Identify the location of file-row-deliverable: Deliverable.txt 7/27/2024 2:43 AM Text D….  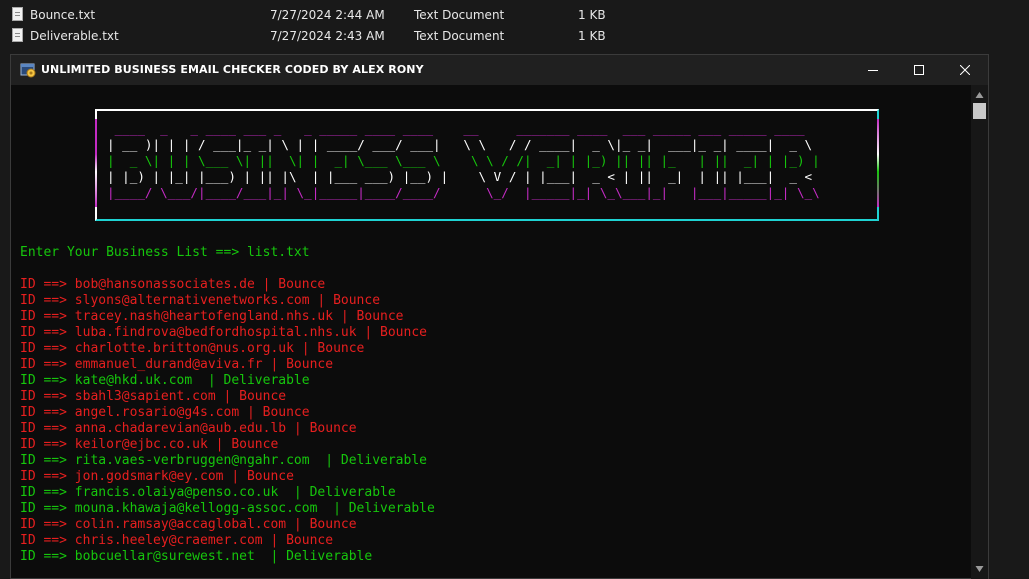
(514, 36).